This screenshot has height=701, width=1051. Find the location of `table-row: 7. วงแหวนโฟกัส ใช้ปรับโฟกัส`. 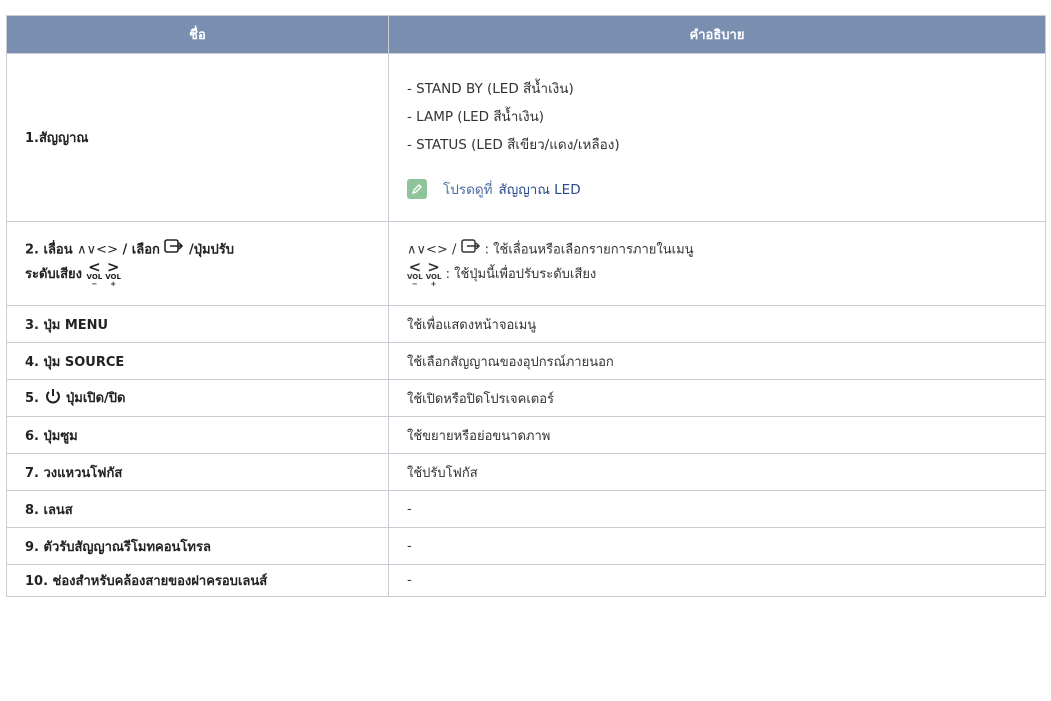

table-row: 7. วงแหวนโฟกัส ใช้ปรับโฟกัส is located at coordinates (526, 472).